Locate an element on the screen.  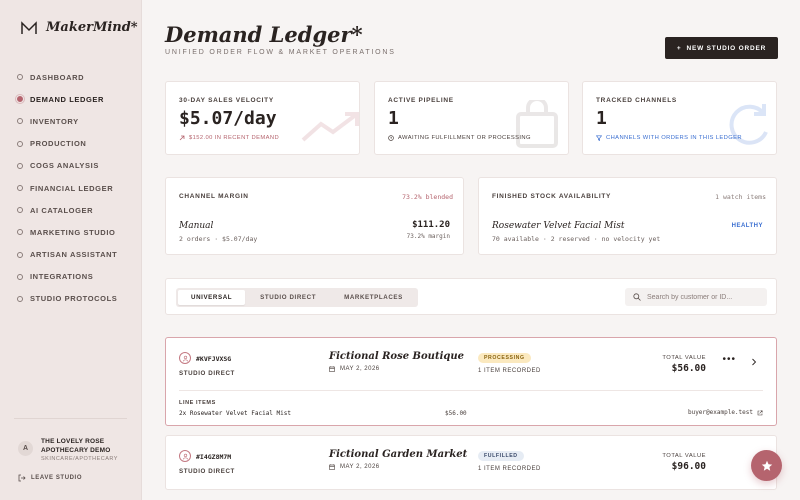
search-icon is located at coordinates (637, 297).